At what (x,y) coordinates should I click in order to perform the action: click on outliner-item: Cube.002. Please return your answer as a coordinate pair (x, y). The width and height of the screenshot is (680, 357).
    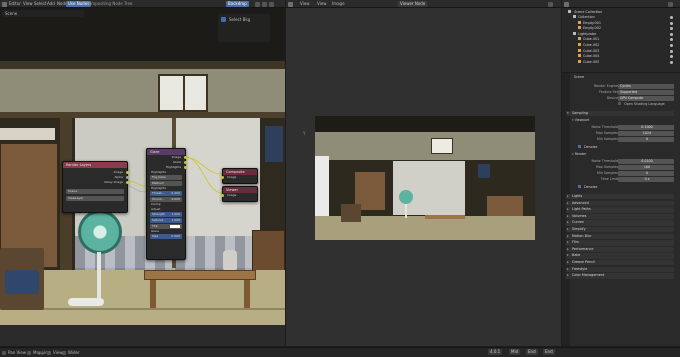
    Looking at the image, I should click on (627, 45).